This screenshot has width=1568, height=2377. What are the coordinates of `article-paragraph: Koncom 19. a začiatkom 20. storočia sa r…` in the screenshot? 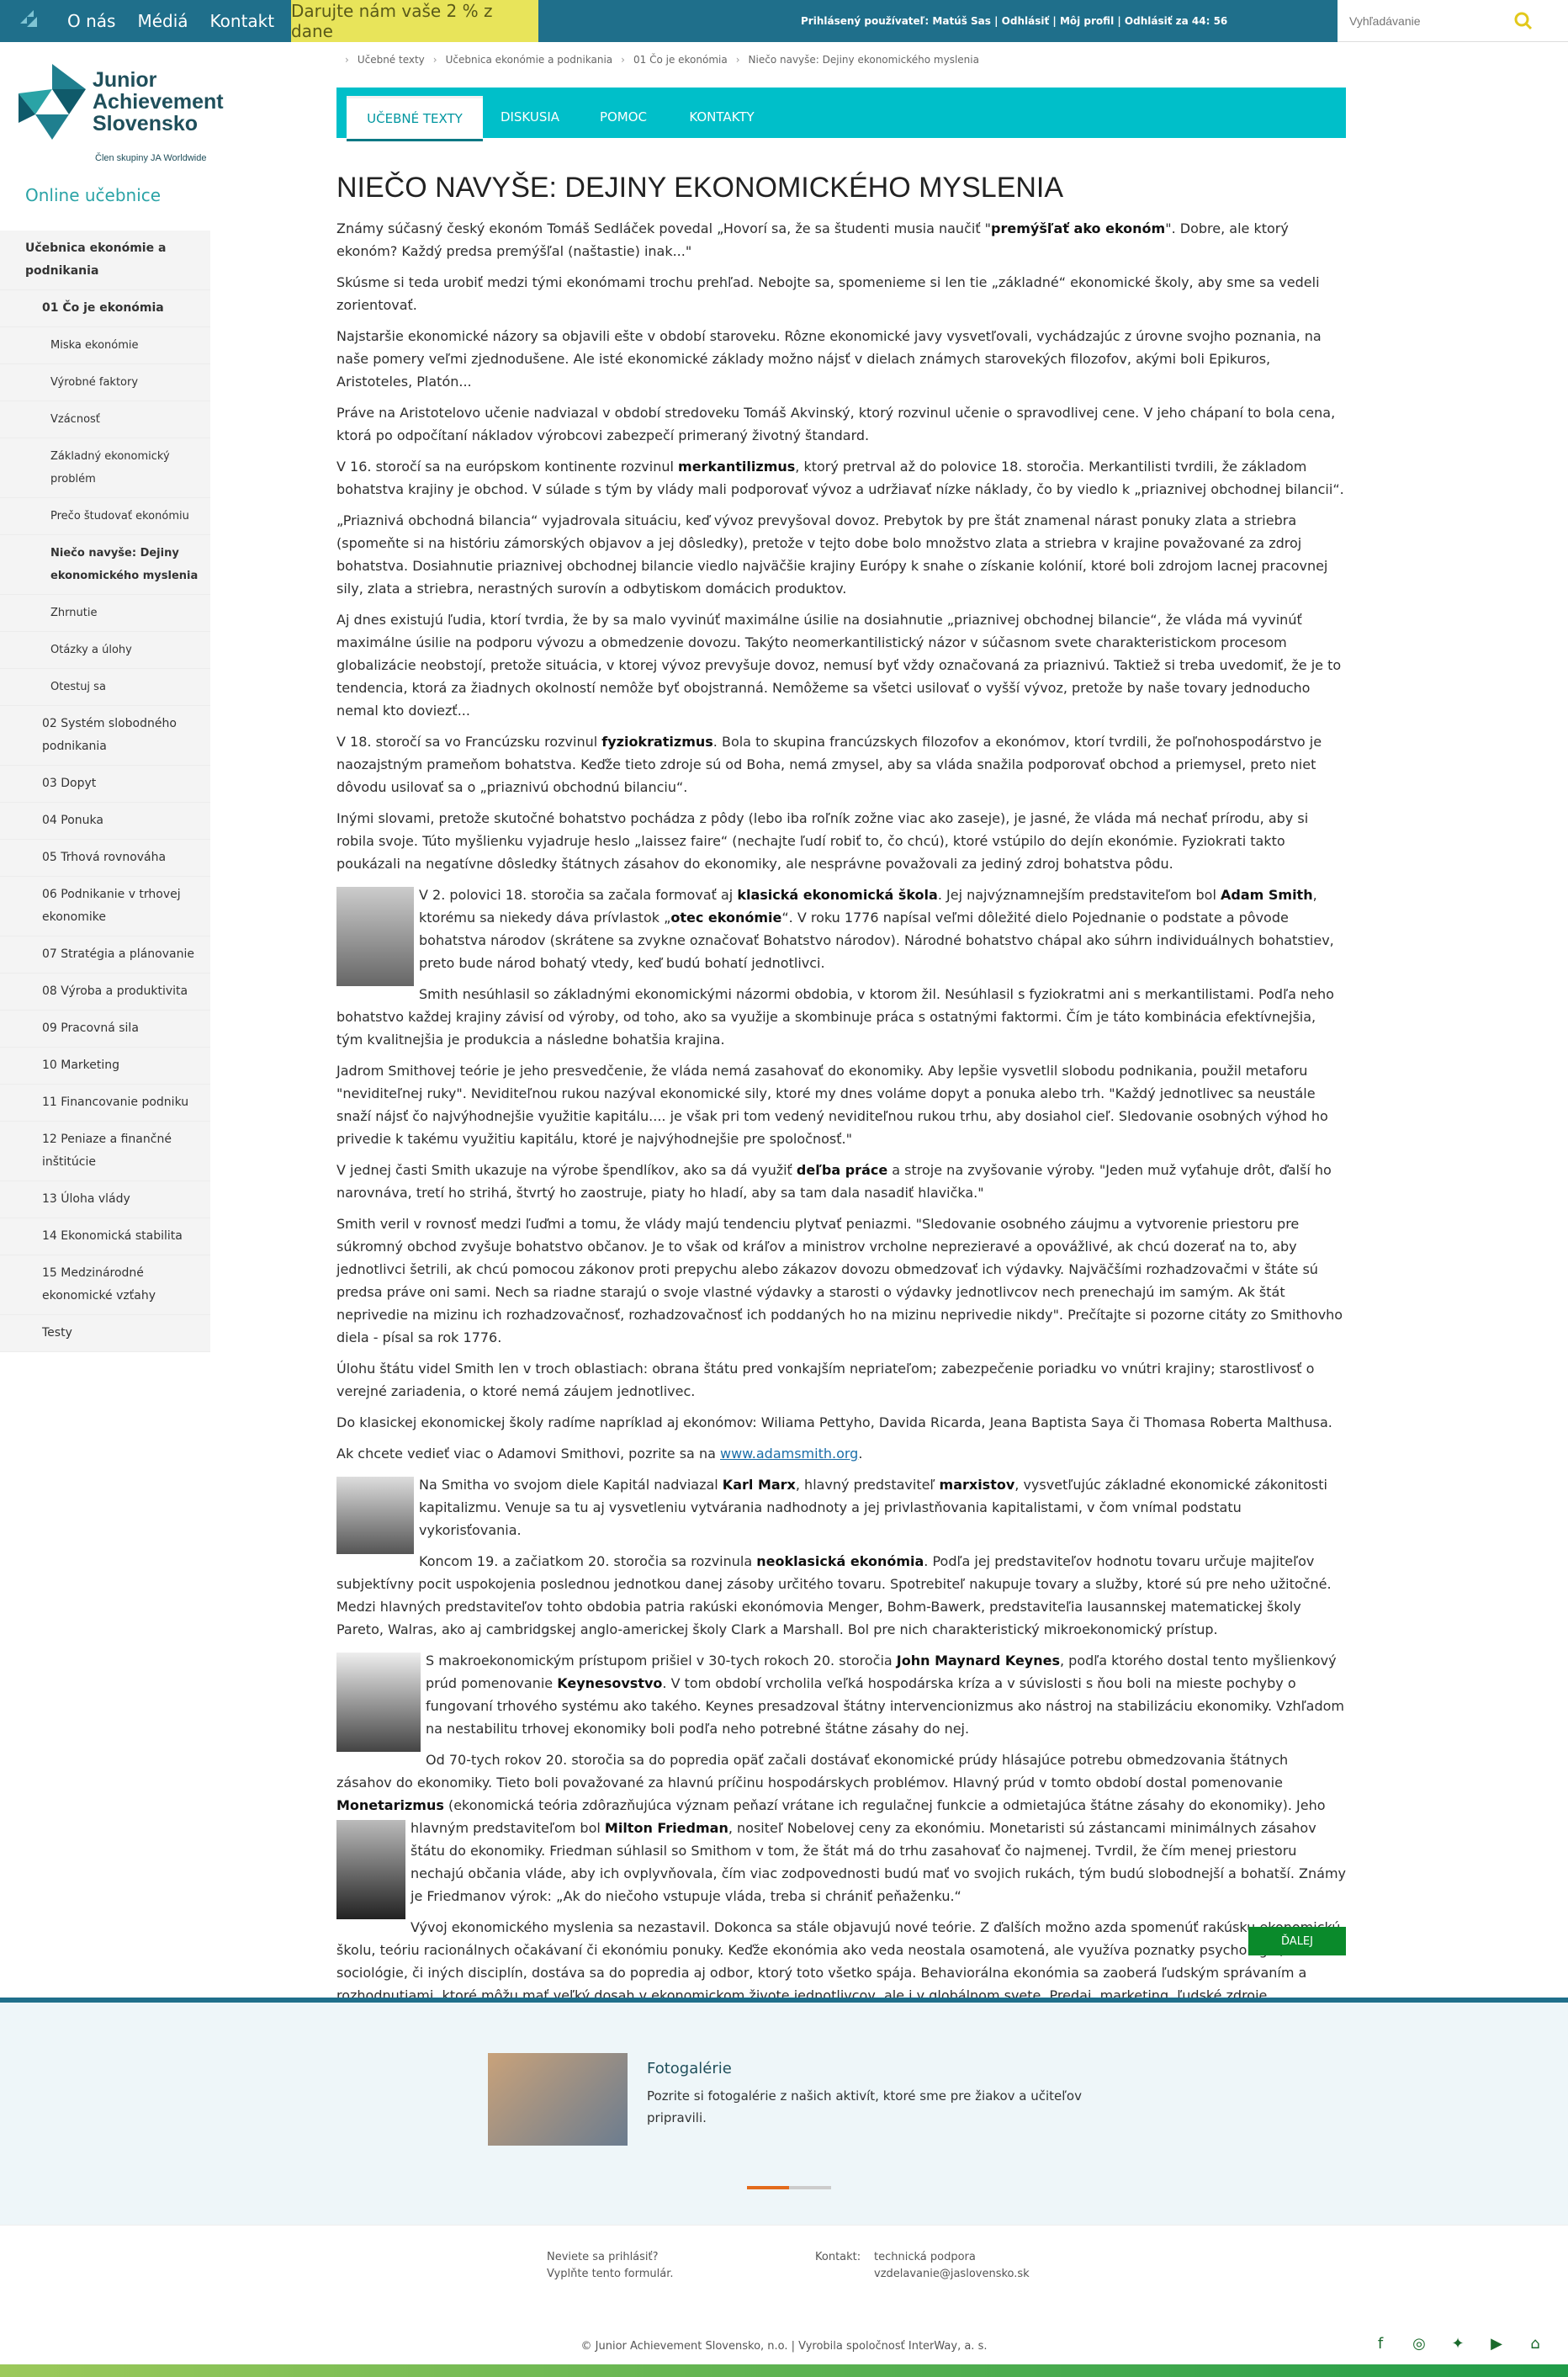 It's located at (834, 1595).